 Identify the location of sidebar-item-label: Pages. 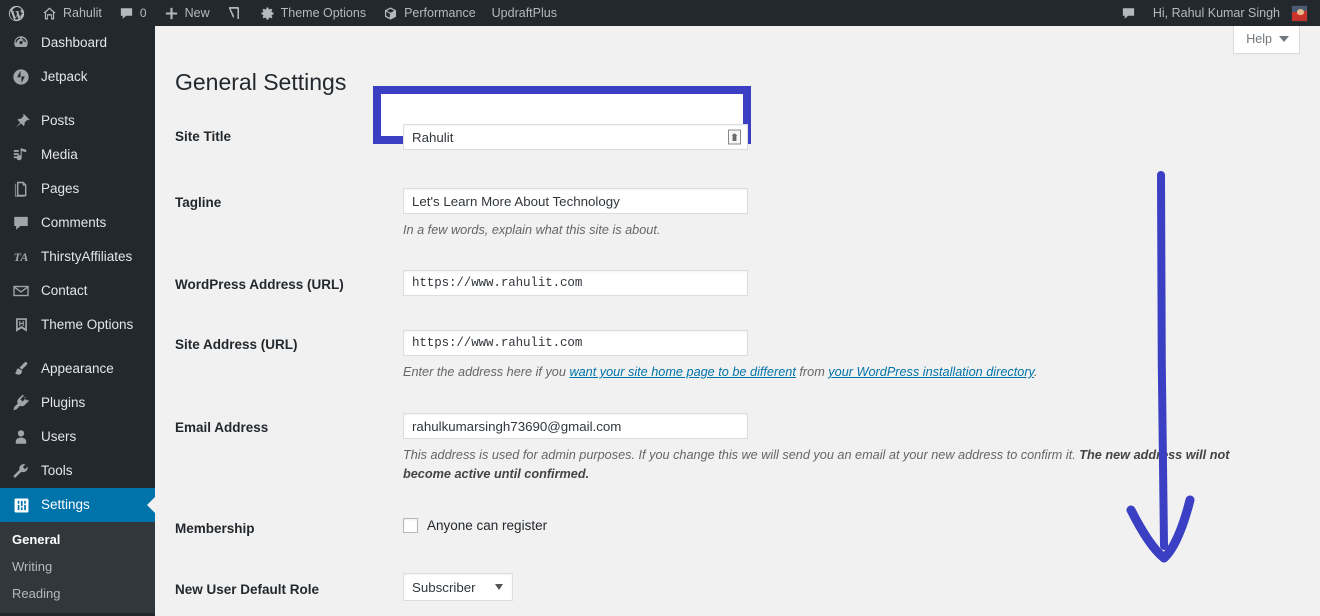
(60, 189).